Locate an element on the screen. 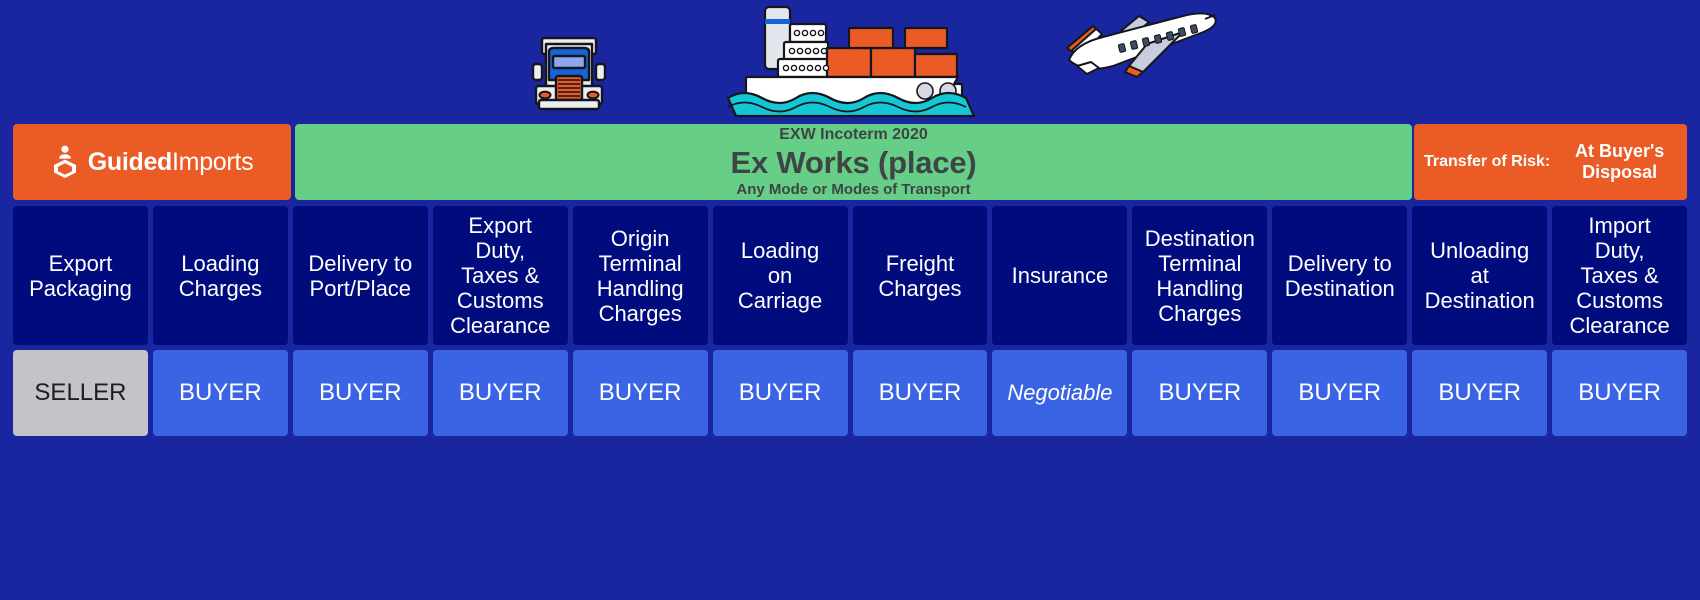  cost-column: Loading Charges BUYER is located at coordinates (220, 321).